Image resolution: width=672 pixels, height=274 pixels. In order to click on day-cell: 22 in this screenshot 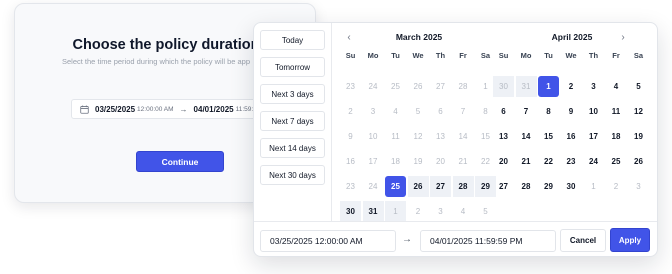, I will do `click(548, 161)`.